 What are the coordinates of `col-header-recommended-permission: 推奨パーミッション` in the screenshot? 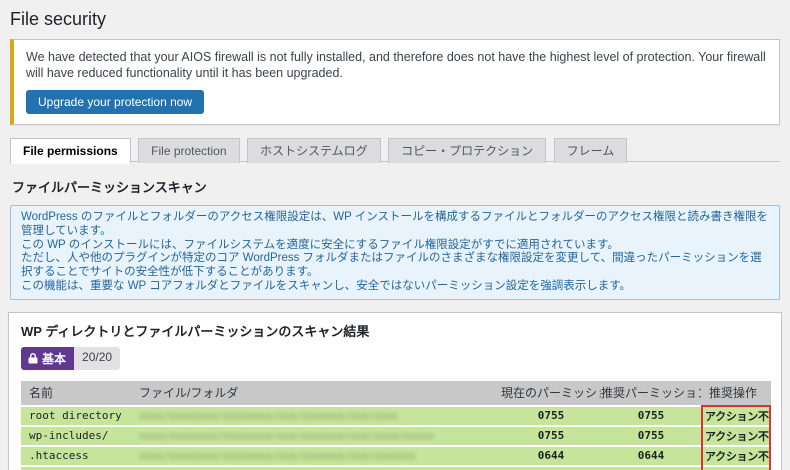 It's located at (651, 392).